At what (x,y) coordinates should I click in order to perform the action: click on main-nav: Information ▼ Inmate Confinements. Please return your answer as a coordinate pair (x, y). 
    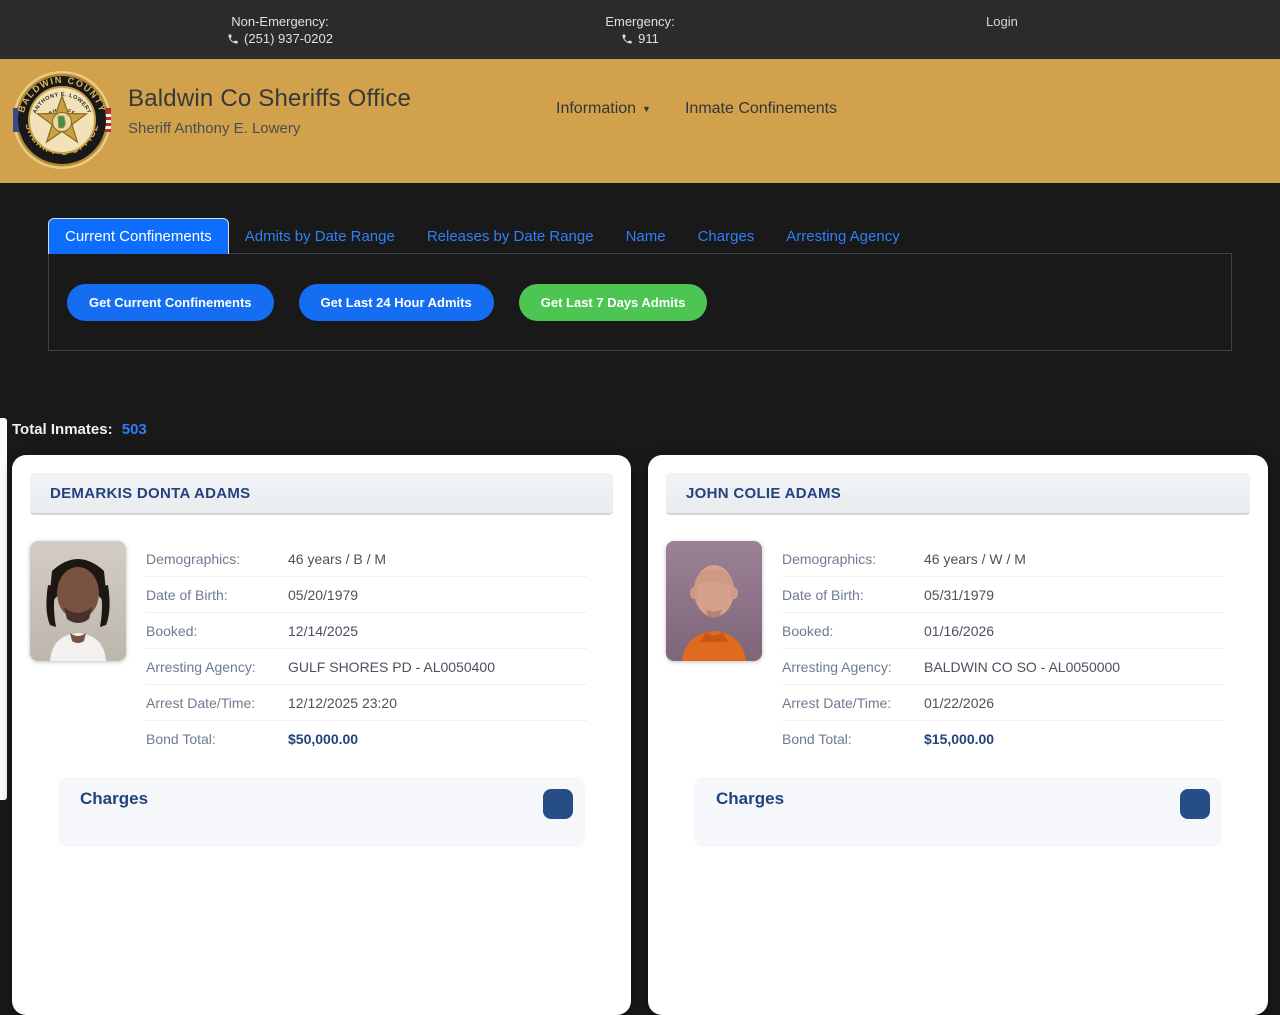
    Looking at the image, I should click on (696, 109).